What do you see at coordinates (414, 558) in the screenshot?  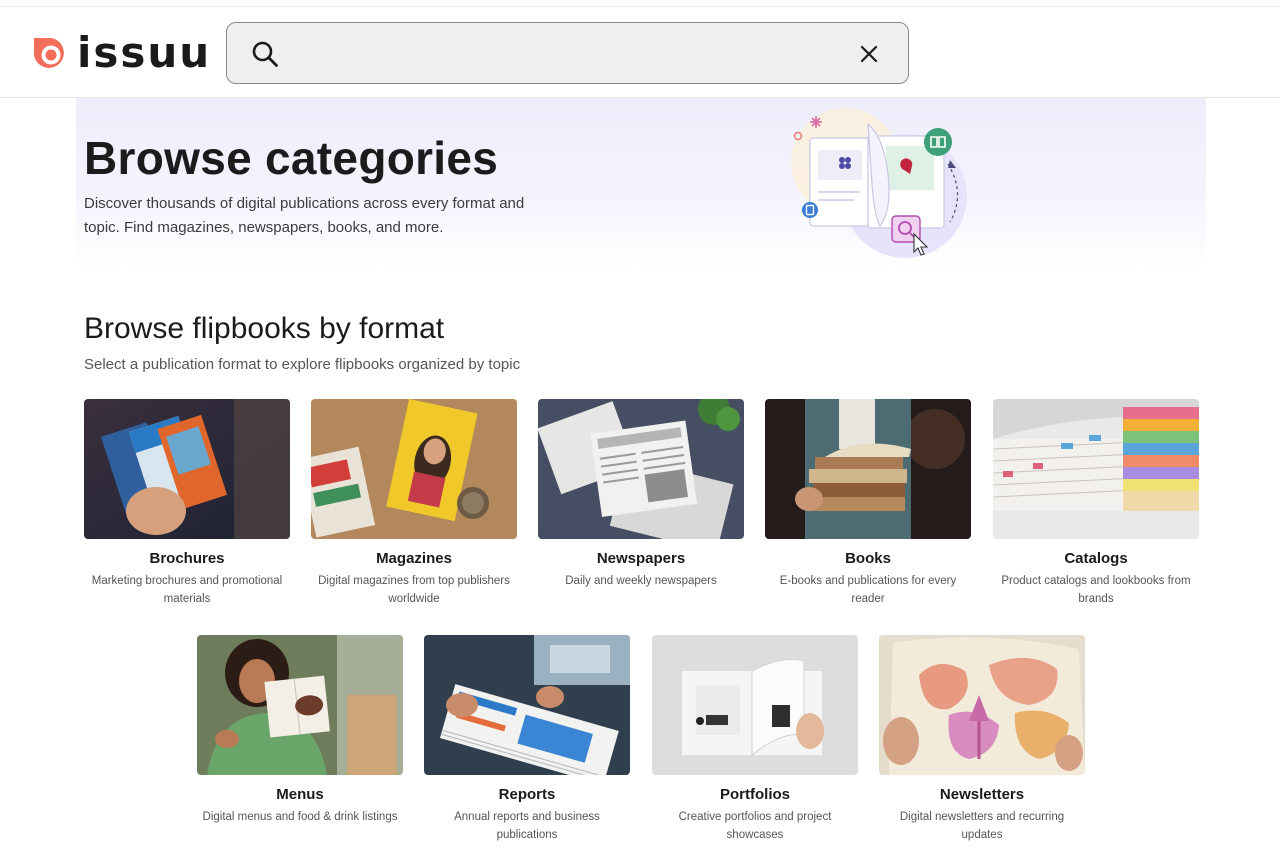 I see `card-title: Magazines` at bounding box center [414, 558].